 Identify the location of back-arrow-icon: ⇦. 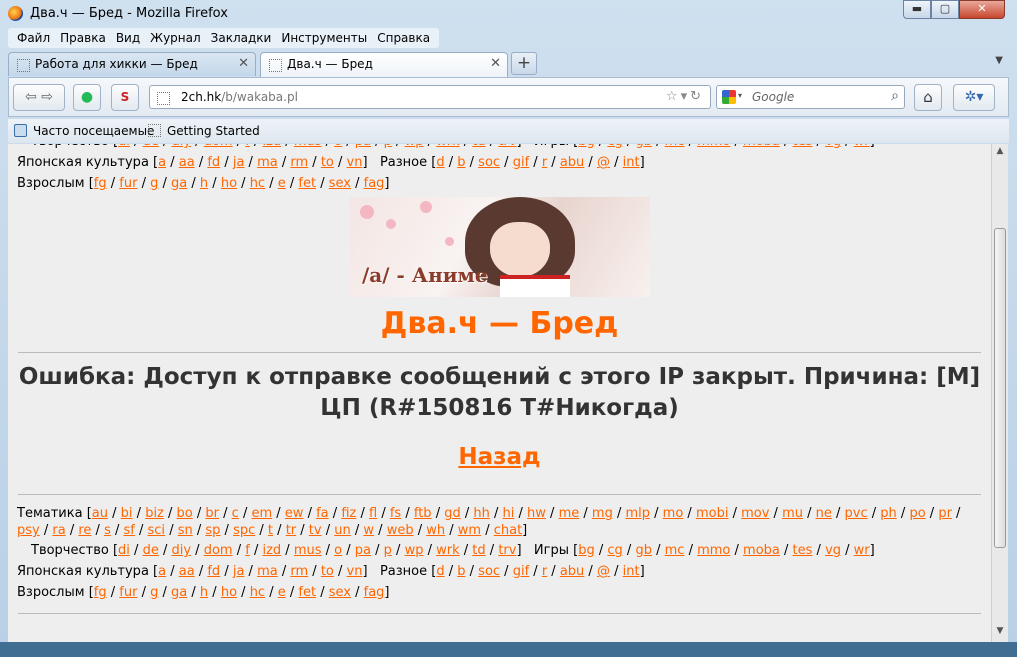
(31, 97).